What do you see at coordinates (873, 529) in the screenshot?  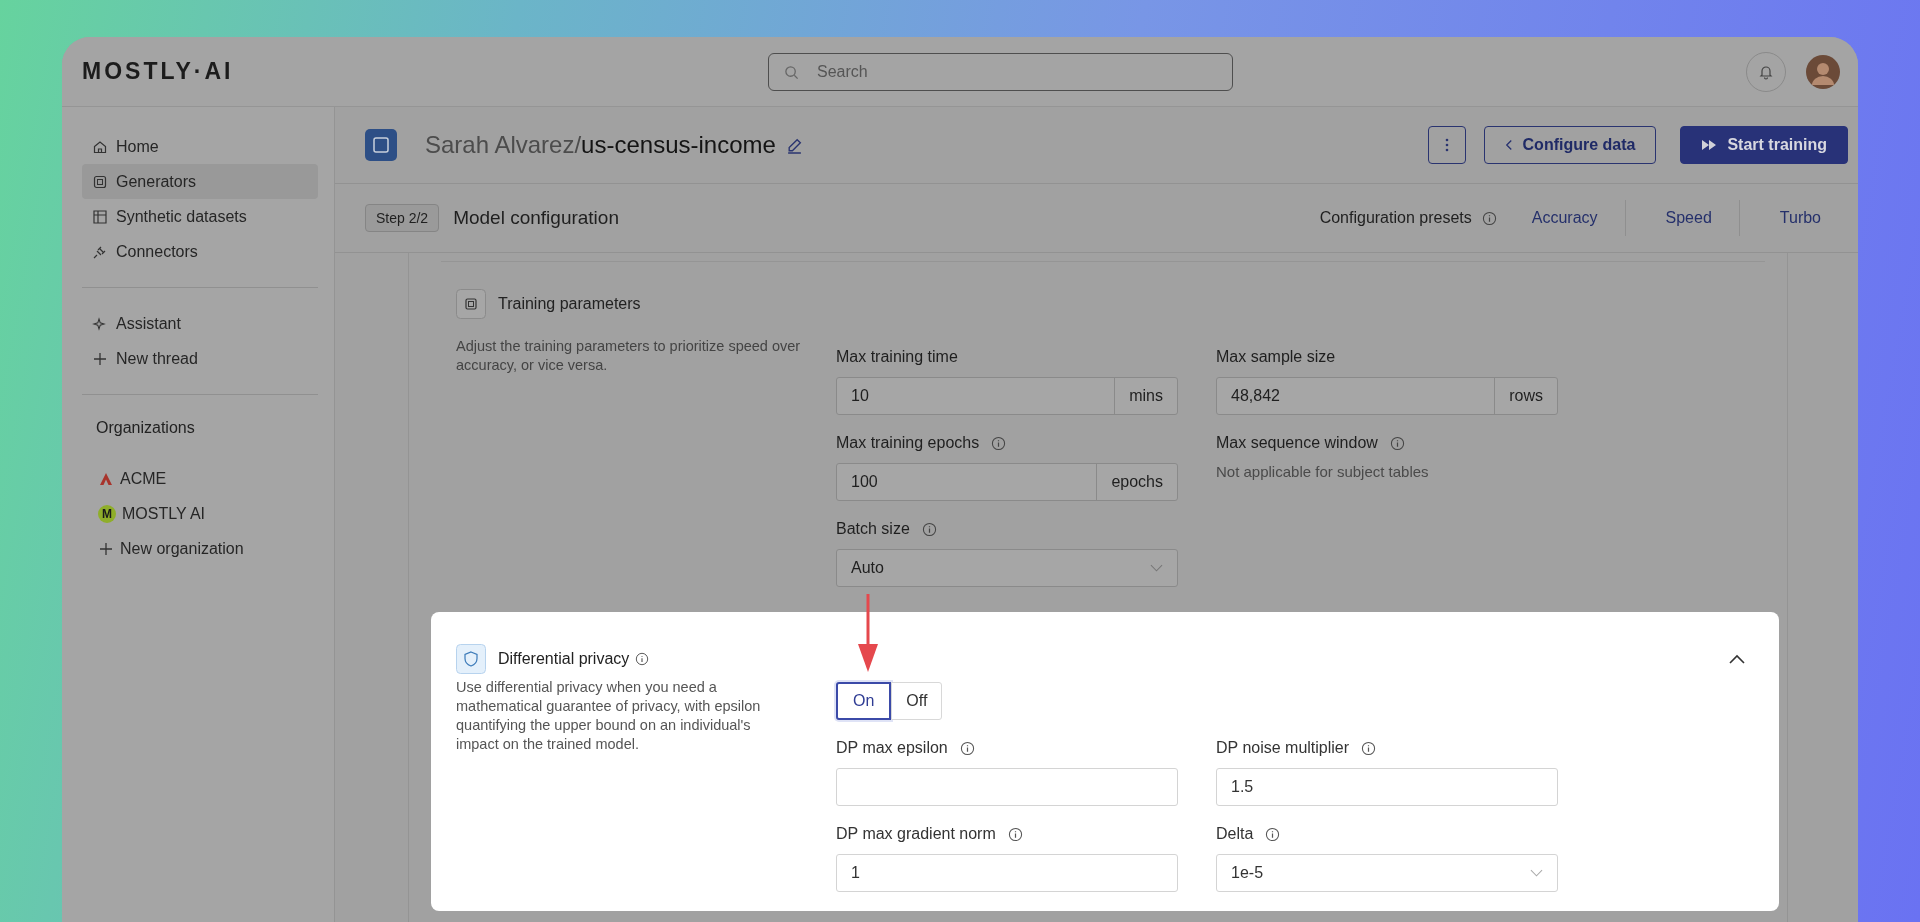 I see `field-label: Batch size` at bounding box center [873, 529].